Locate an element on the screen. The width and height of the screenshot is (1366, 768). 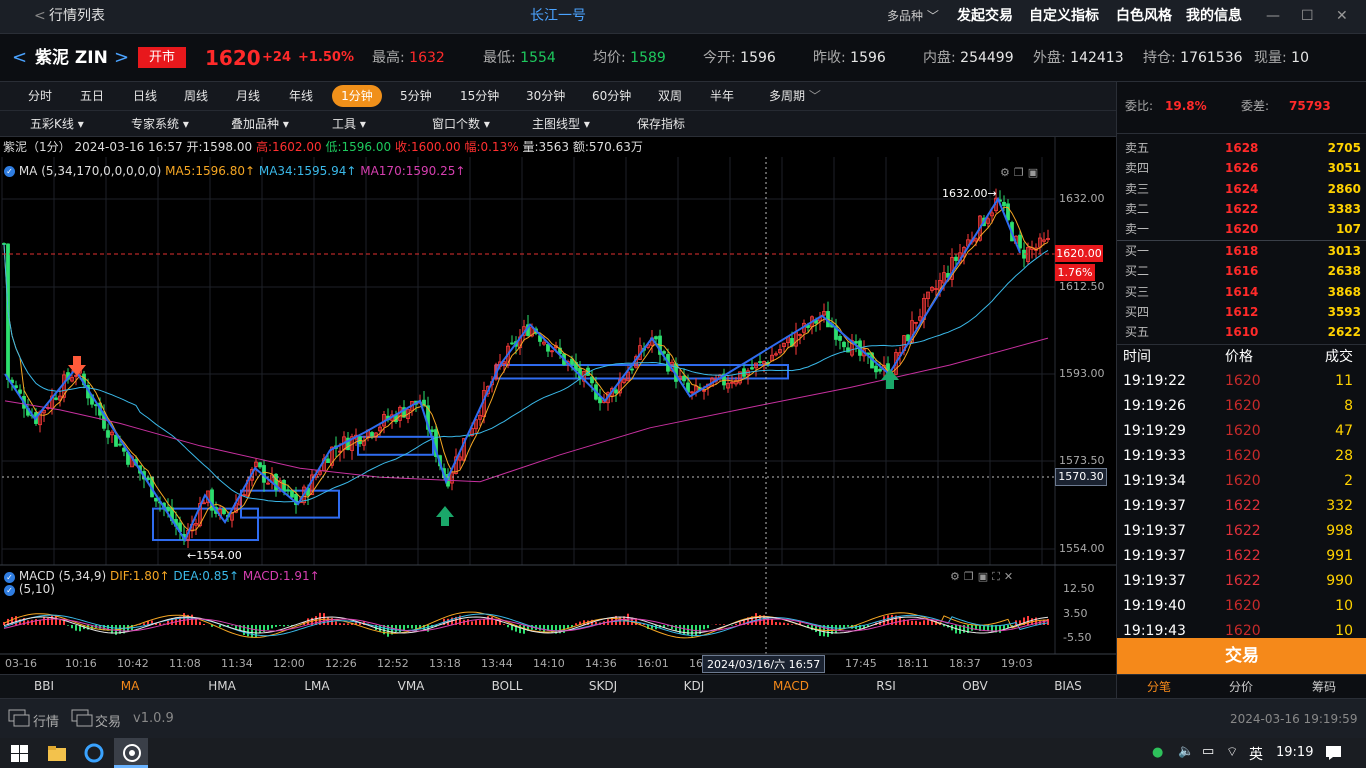
macd-pane-tools: ⚙❐▣⛶✕ is located at coordinates (983, 577).